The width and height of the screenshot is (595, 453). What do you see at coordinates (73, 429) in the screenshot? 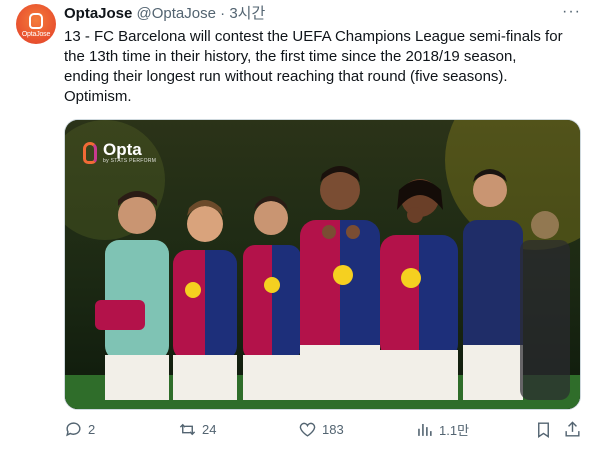
I see `reply-icon` at bounding box center [73, 429].